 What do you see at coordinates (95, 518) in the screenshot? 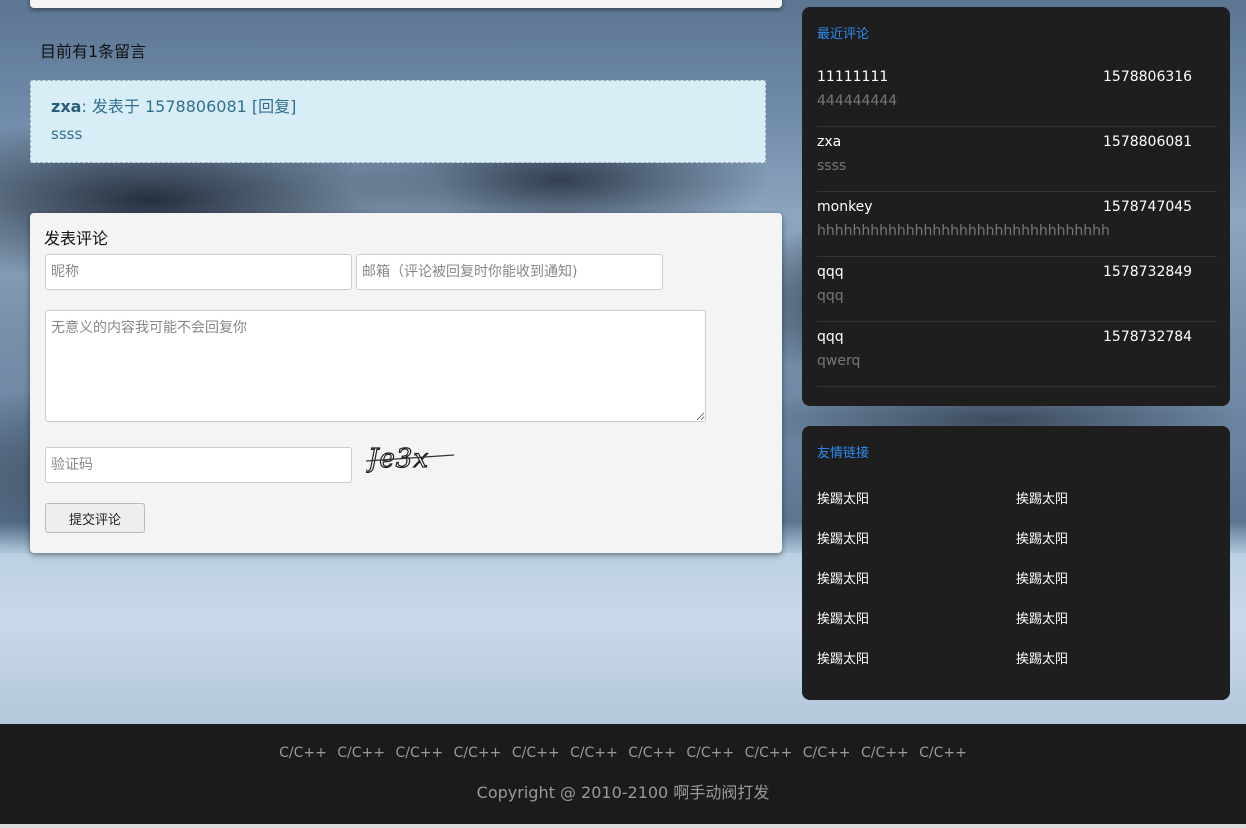
I see `submit-comment-button: 提交评论` at bounding box center [95, 518].